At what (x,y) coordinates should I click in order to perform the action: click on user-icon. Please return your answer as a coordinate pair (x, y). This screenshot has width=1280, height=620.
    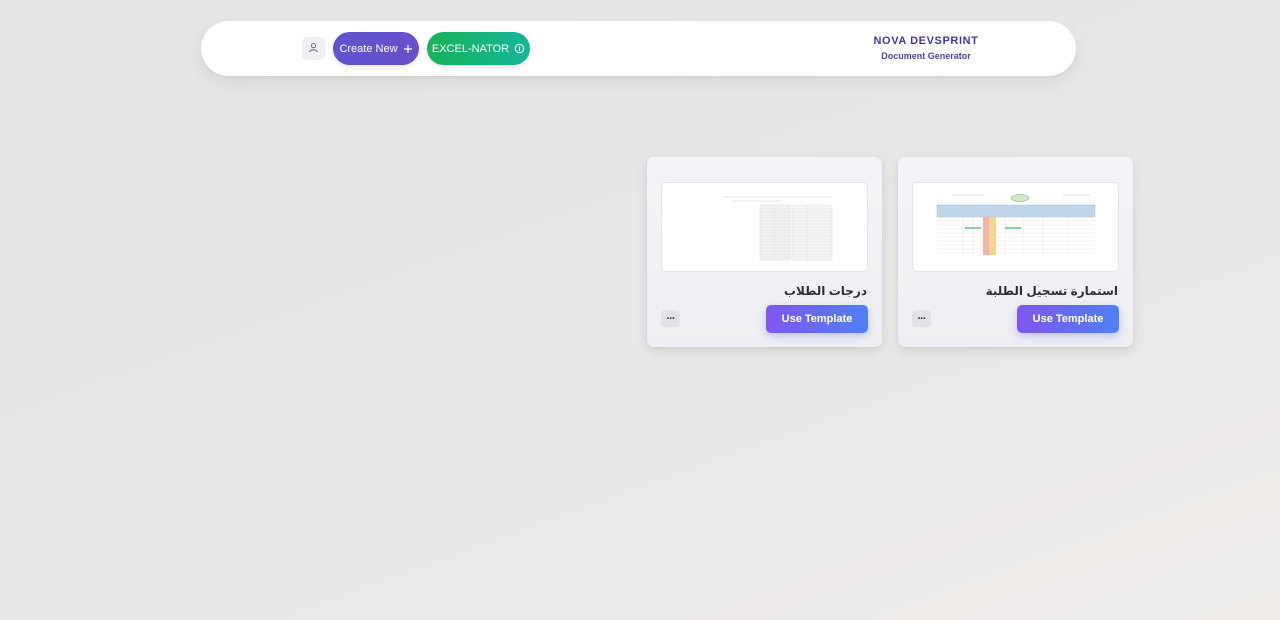
    Looking at the image, I should click on (313, 49).